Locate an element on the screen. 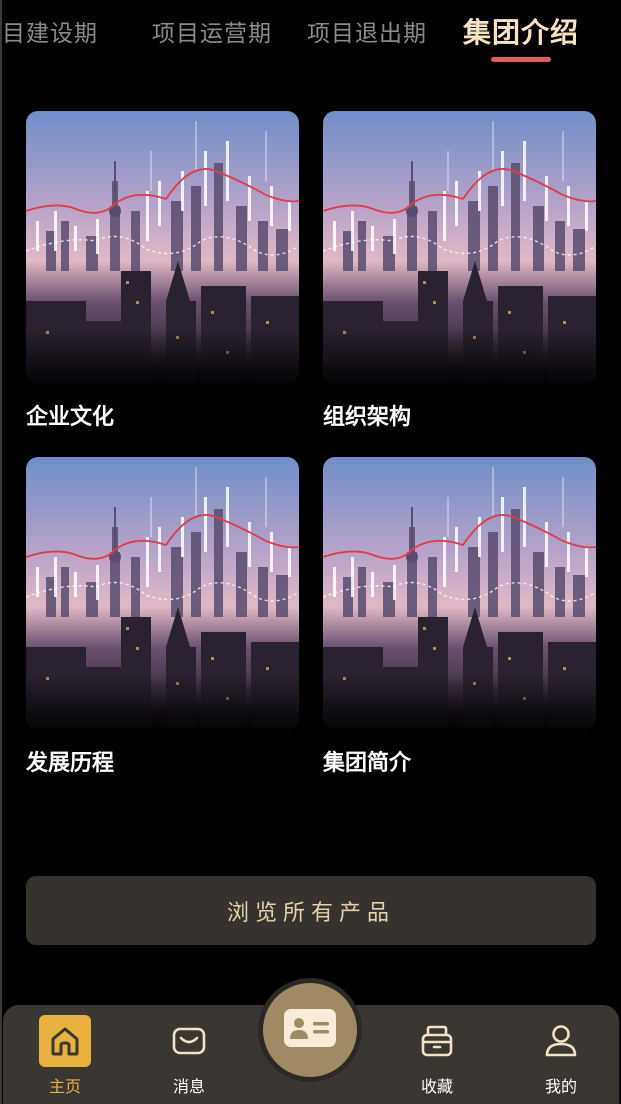 The width and height of the screenshot is (621, 1104). card-label: 集团简介 is located at coordinates (367, 763).